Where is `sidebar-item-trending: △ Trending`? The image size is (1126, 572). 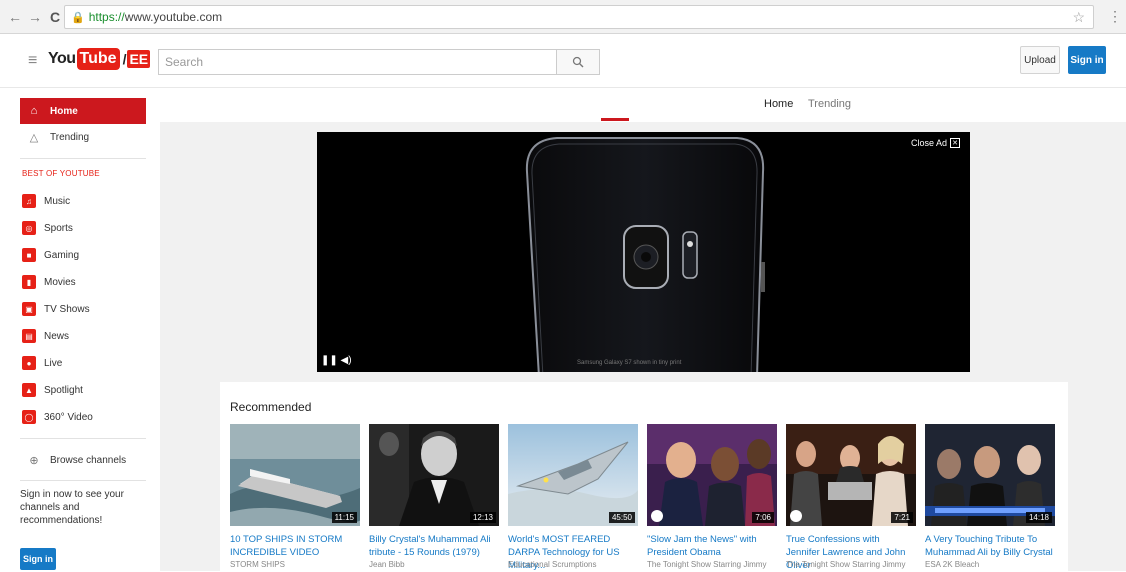 sidebar-item-trending: △ Trending is located at coordinates (83, 137).